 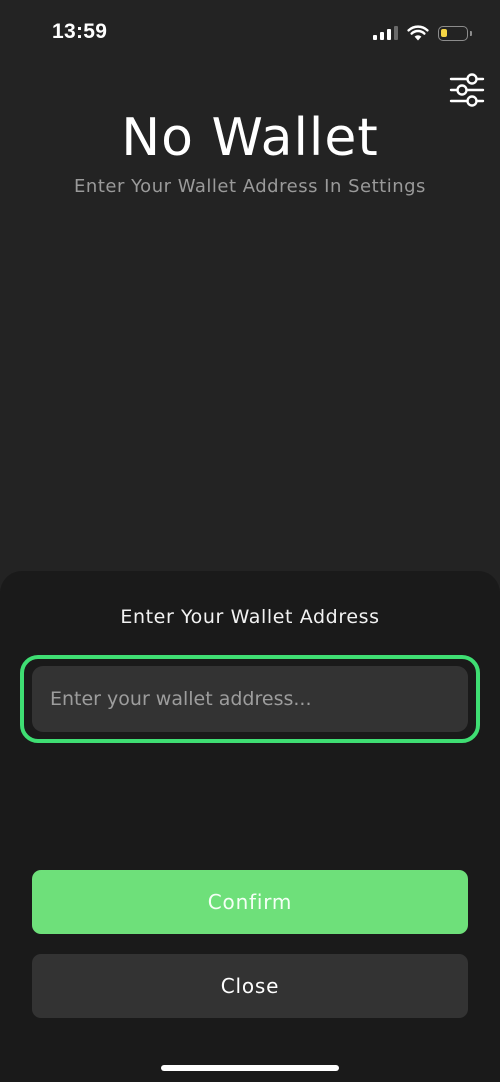 What do you see at coordinates (250, 902) in the screenshot?
I see `confirm-button: Confirm` at bounding box center [250, 902].